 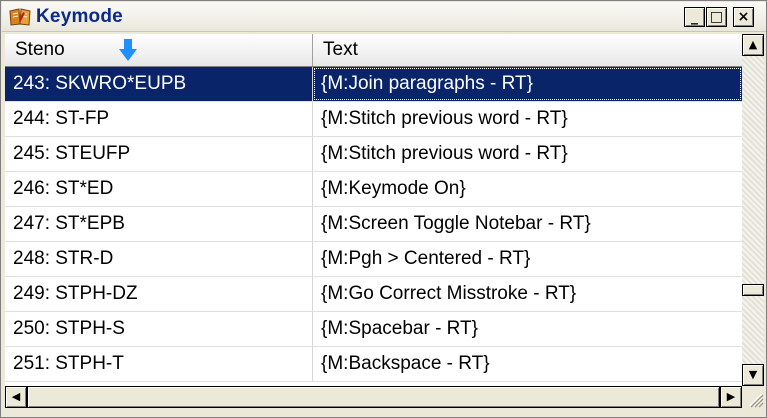 I want to click on close-button: ×, so click(x=743, y=17).